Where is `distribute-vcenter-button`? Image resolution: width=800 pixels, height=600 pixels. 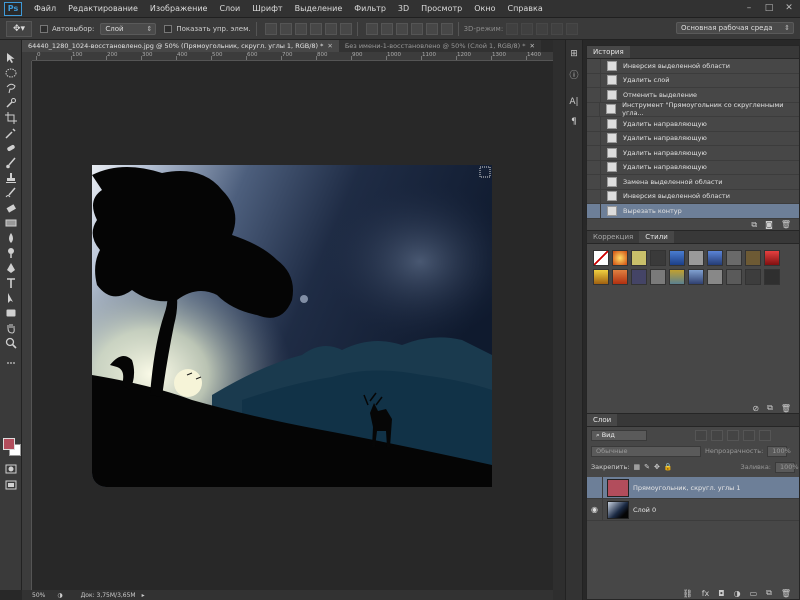
distribute-vcenter-button is located at coordinates (386, 28).